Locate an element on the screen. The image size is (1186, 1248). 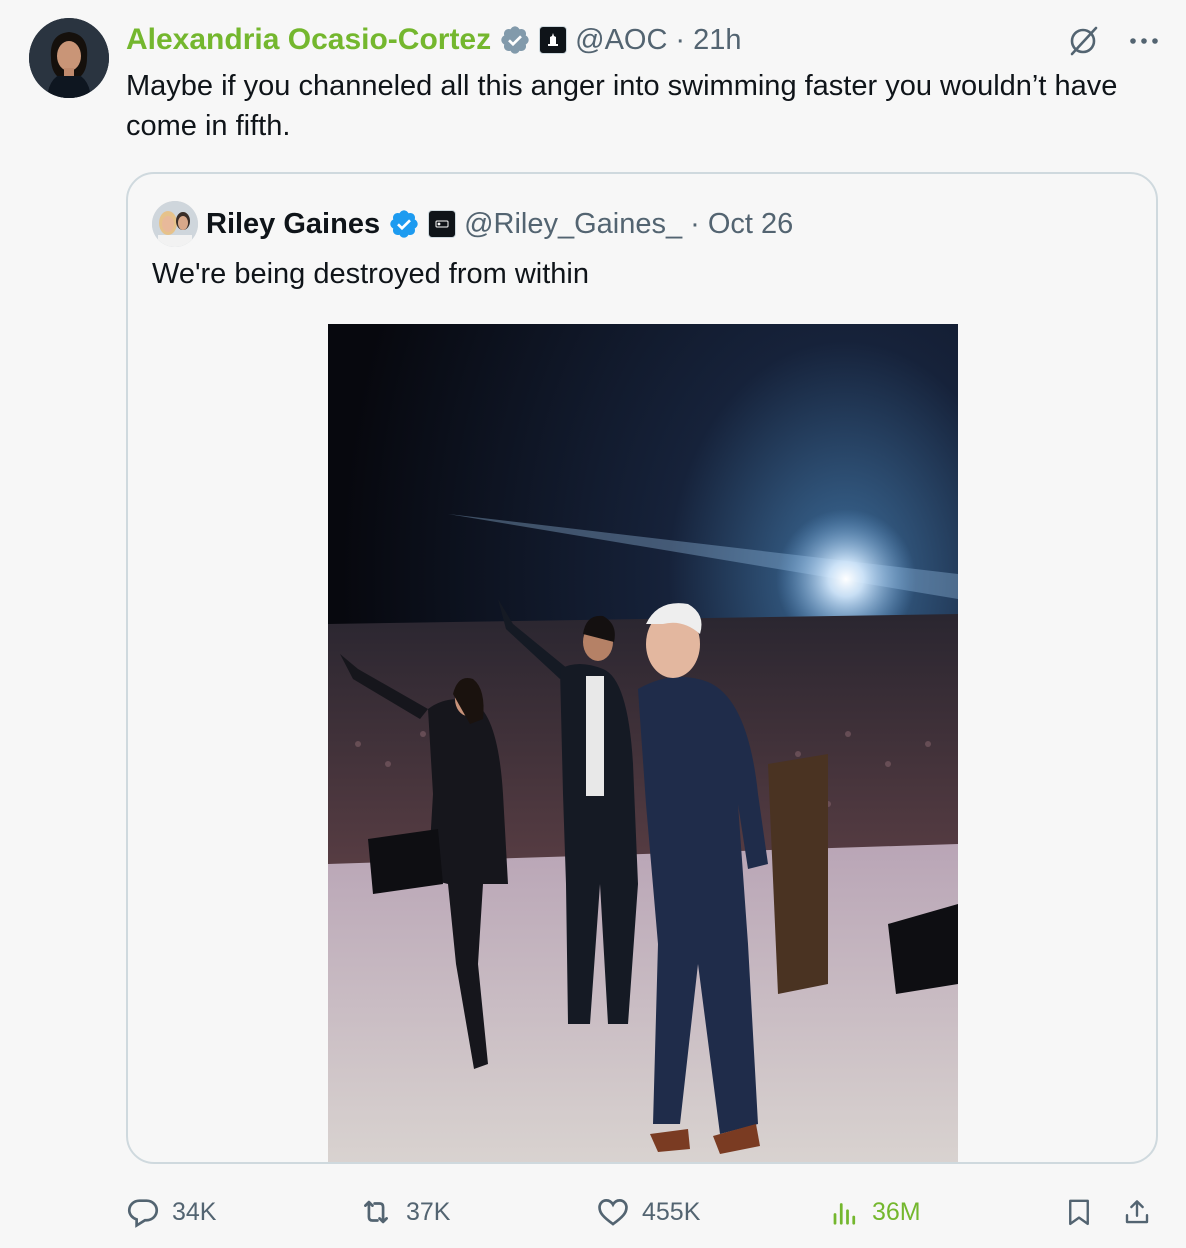
share-button is located at coordinates (1137, 1212).